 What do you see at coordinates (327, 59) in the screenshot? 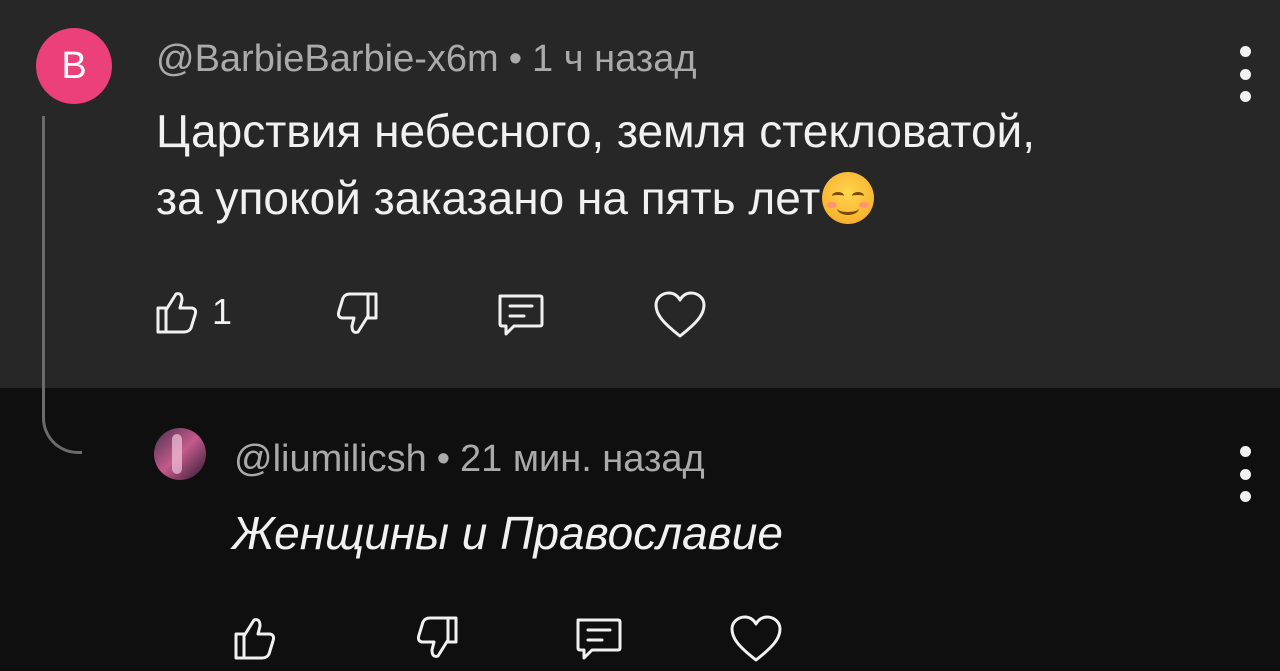
I see `comment-username: @BarbieBarbie-x6m` at bounding box center [327, 59].